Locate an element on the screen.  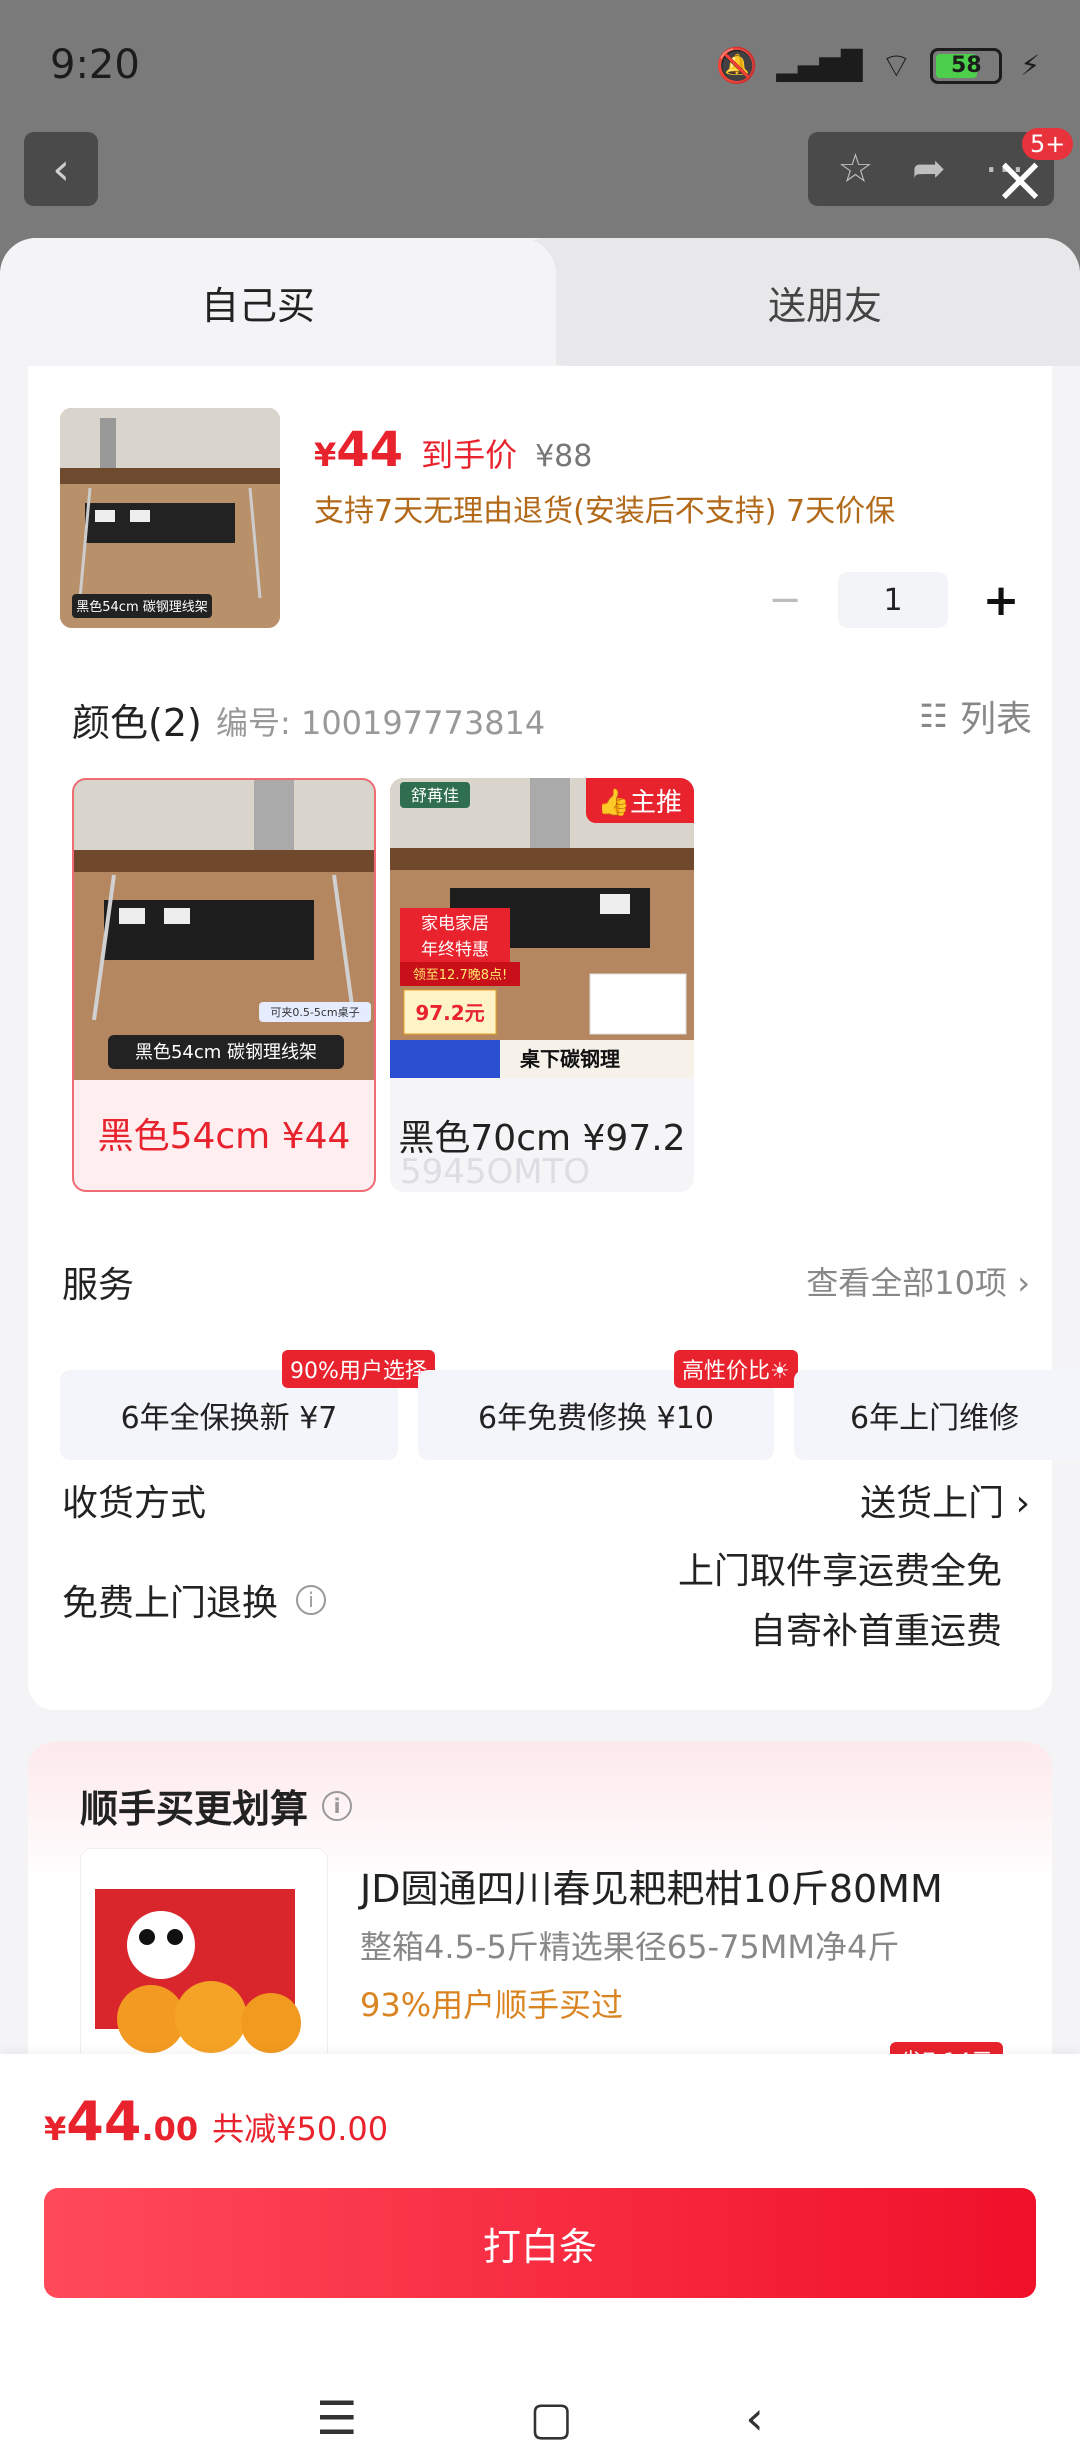
promo-line-1: 家电家居 is located at coordinates (455, 924).